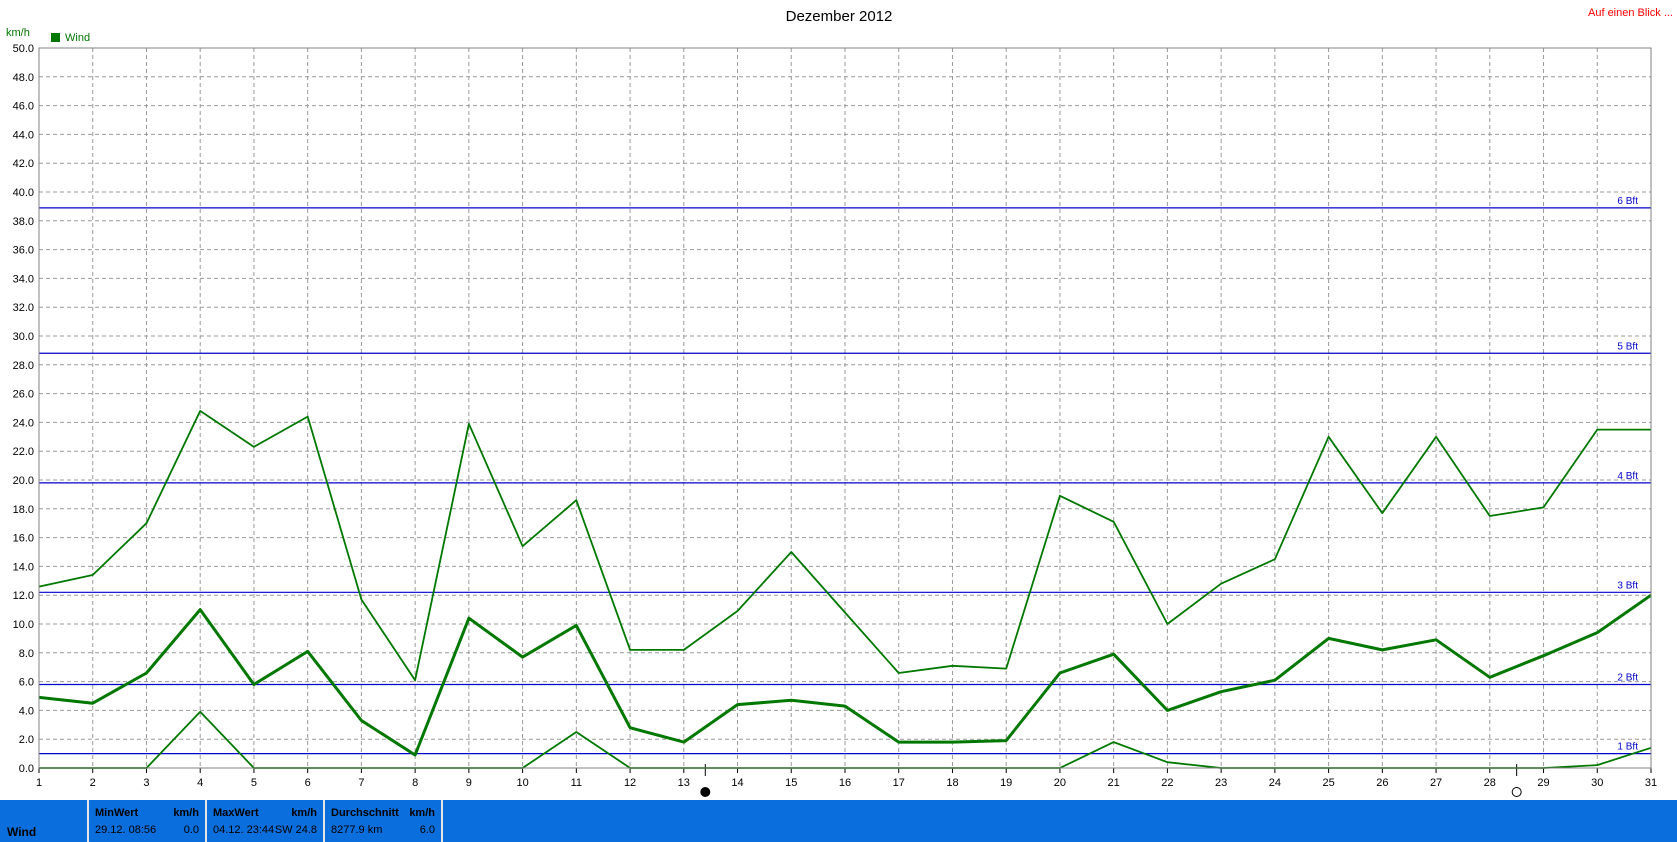  What do you see at coordinates (191, 830) in the screenshot?
I see `min-value: 0.0` at bounding box center [191, 830].